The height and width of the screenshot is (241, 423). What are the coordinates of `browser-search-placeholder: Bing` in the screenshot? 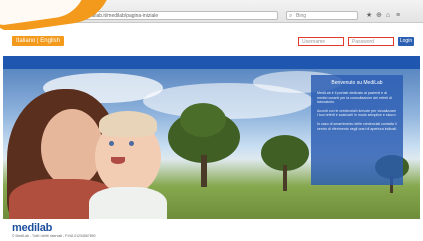 It's located at (301, 16).